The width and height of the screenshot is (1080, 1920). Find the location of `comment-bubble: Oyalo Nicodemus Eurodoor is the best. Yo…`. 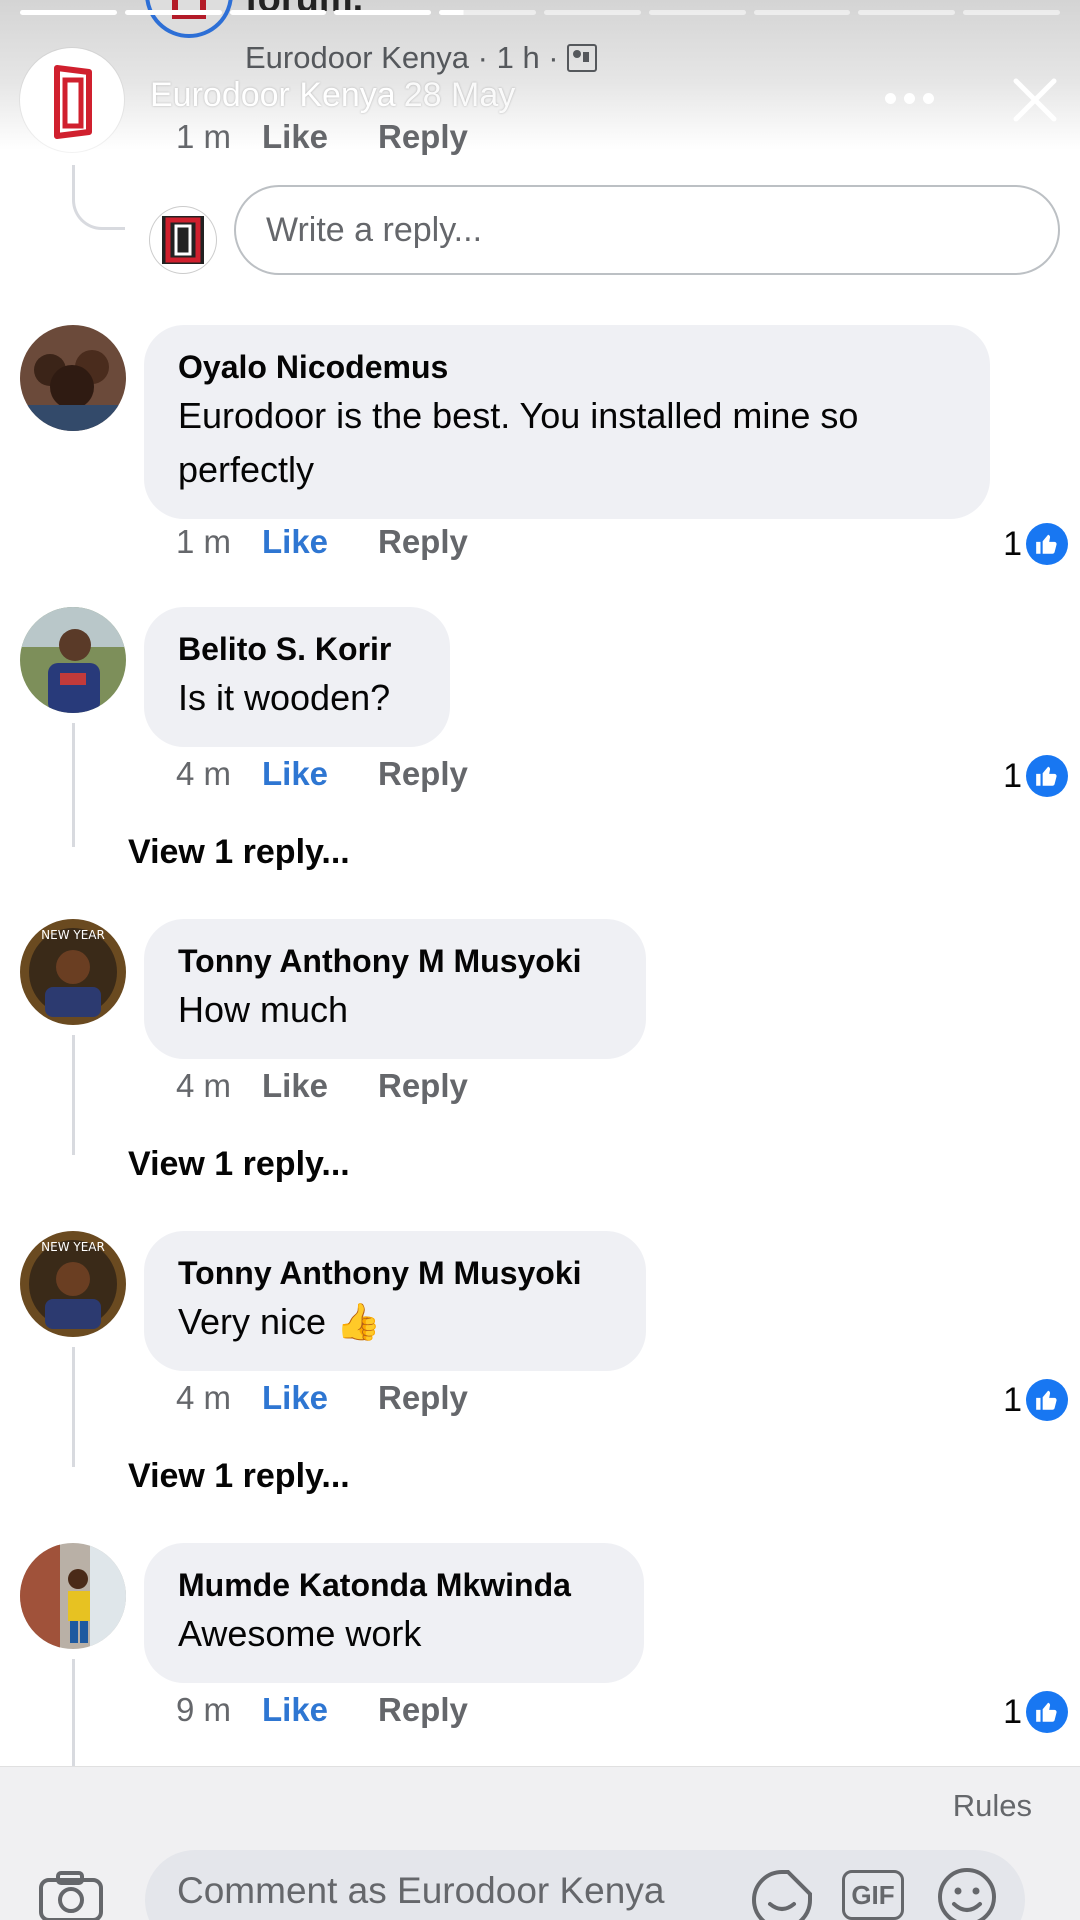

comment-bubble: Oyalo Nicodemus Eurodoor is the best. Yo… is located at coordinates (567, 422).